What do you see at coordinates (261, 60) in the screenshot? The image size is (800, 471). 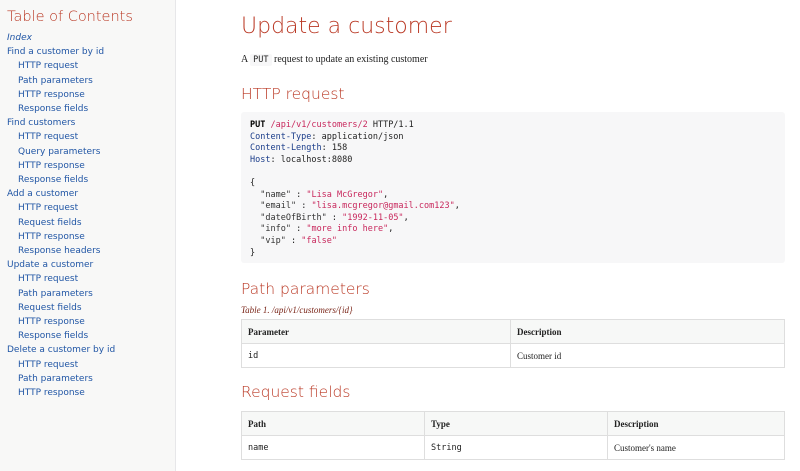 I see `lead-method-code: PUT` at bounding box center [261, 60].